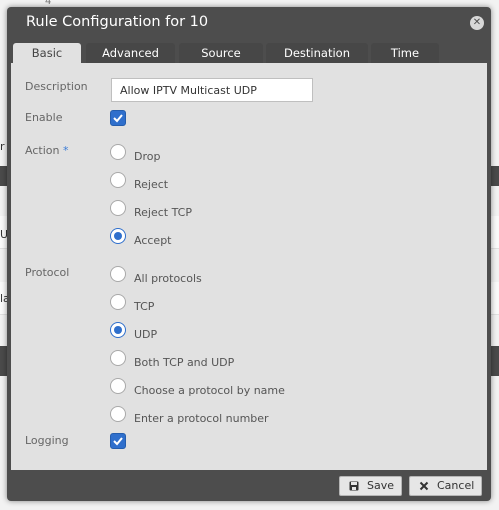 The height and width of the screenshot is (510, 499). Describe the element at coordinates (249, 485) in the screenshot. I see `dialog-footer: Save Cancel` at that location.